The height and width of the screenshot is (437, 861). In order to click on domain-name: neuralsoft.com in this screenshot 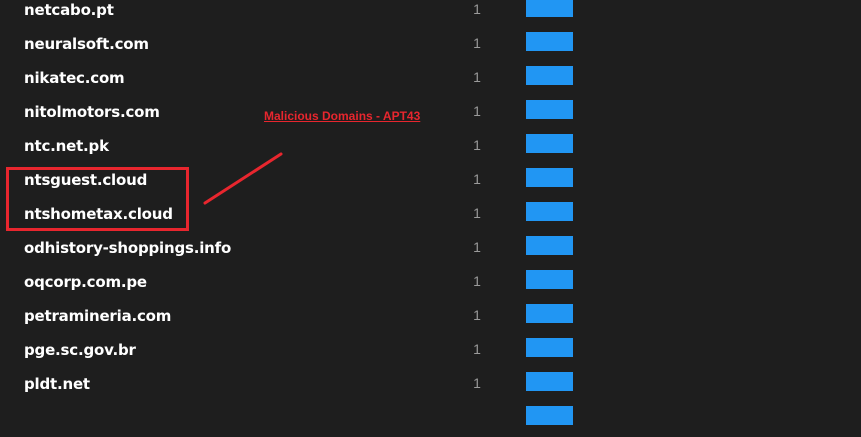, I will do `click(86, 44)`.